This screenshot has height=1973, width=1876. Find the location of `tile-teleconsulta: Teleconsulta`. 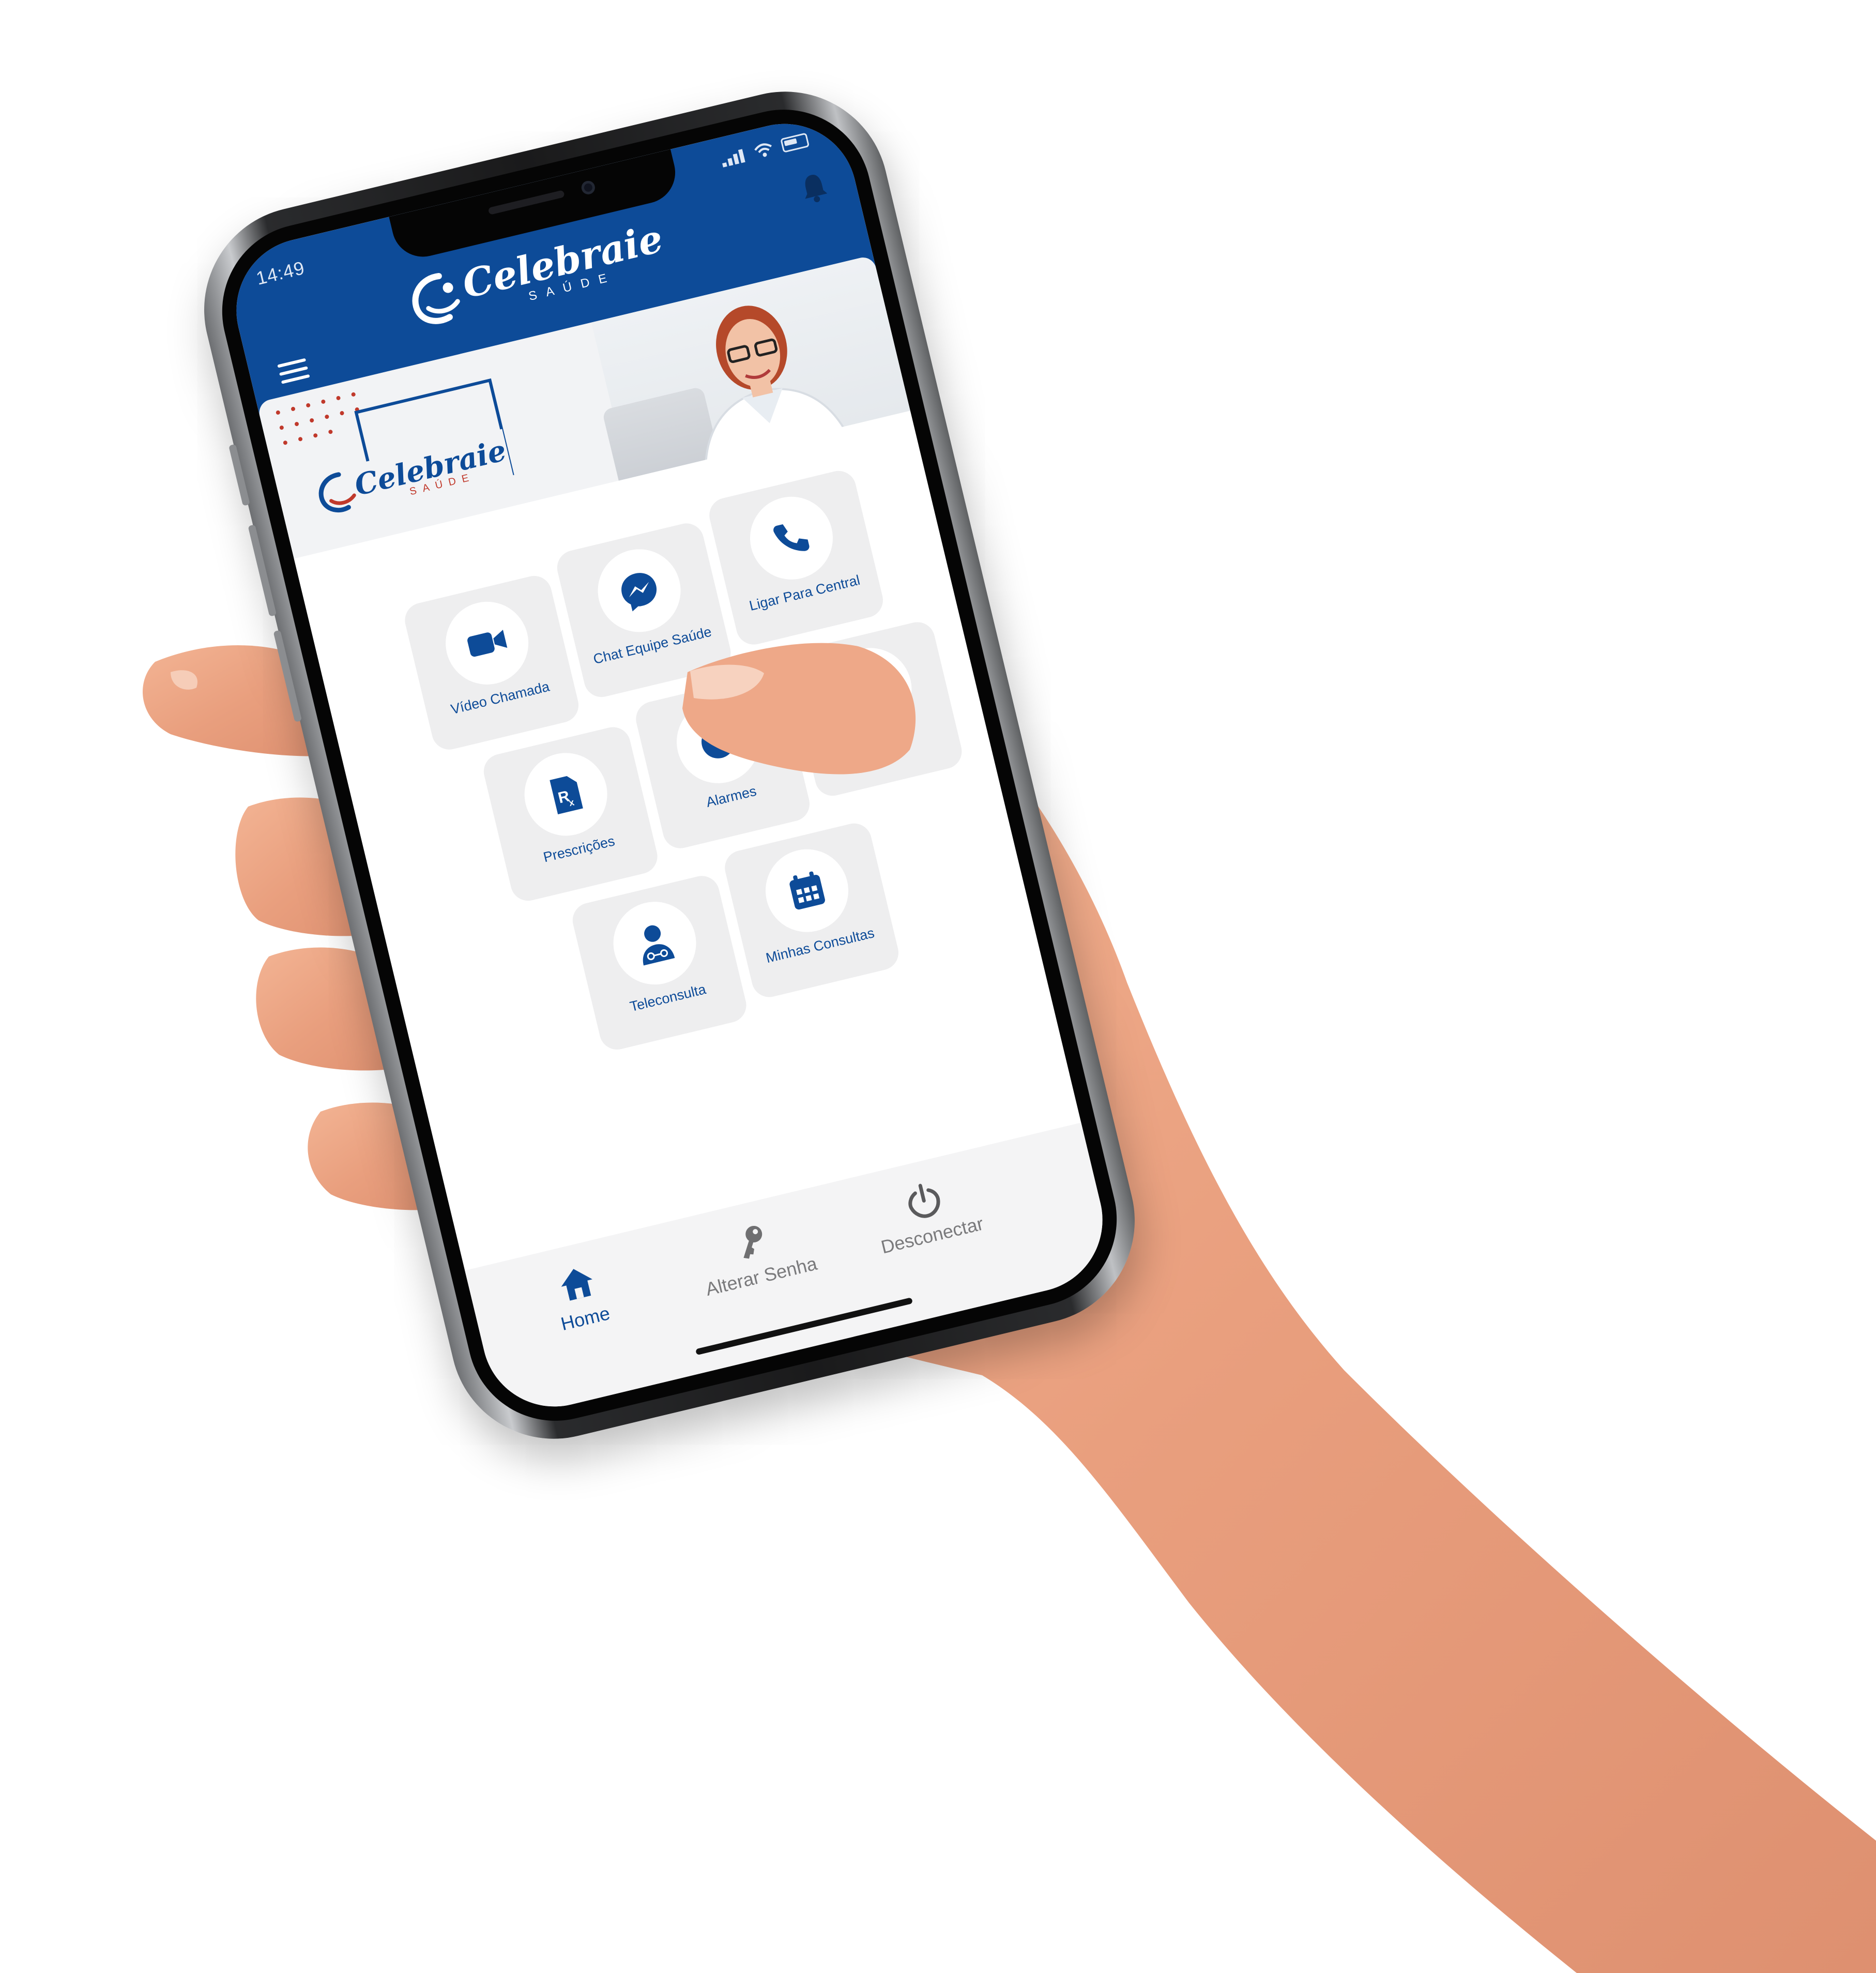

tile-teleconsulta: Teleconsulta is located at coordinates (659, 962).